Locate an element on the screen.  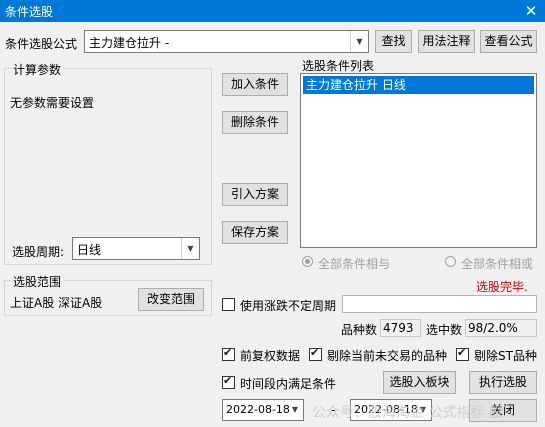
change-scope-button: 改变范围 is located at coordinates (171, 299).